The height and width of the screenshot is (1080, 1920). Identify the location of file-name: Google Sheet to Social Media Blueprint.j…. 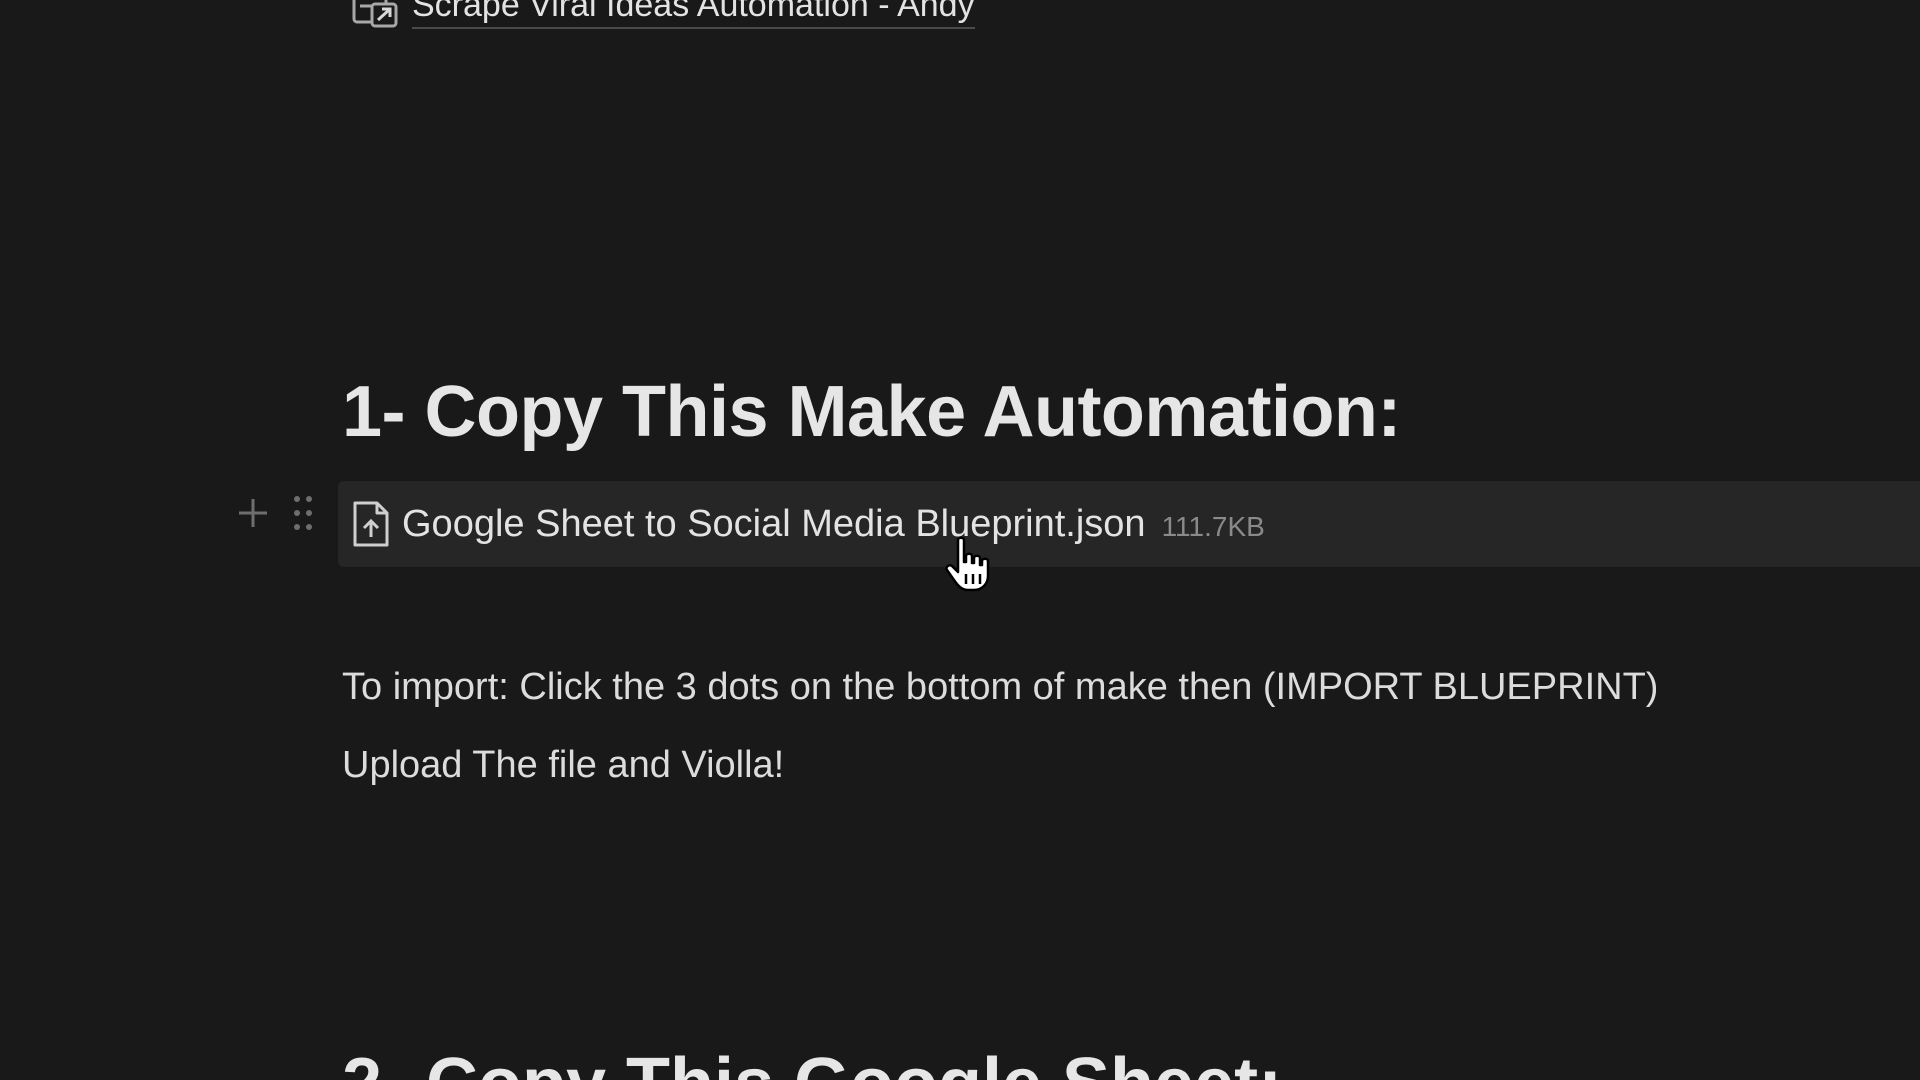
(774, 523).